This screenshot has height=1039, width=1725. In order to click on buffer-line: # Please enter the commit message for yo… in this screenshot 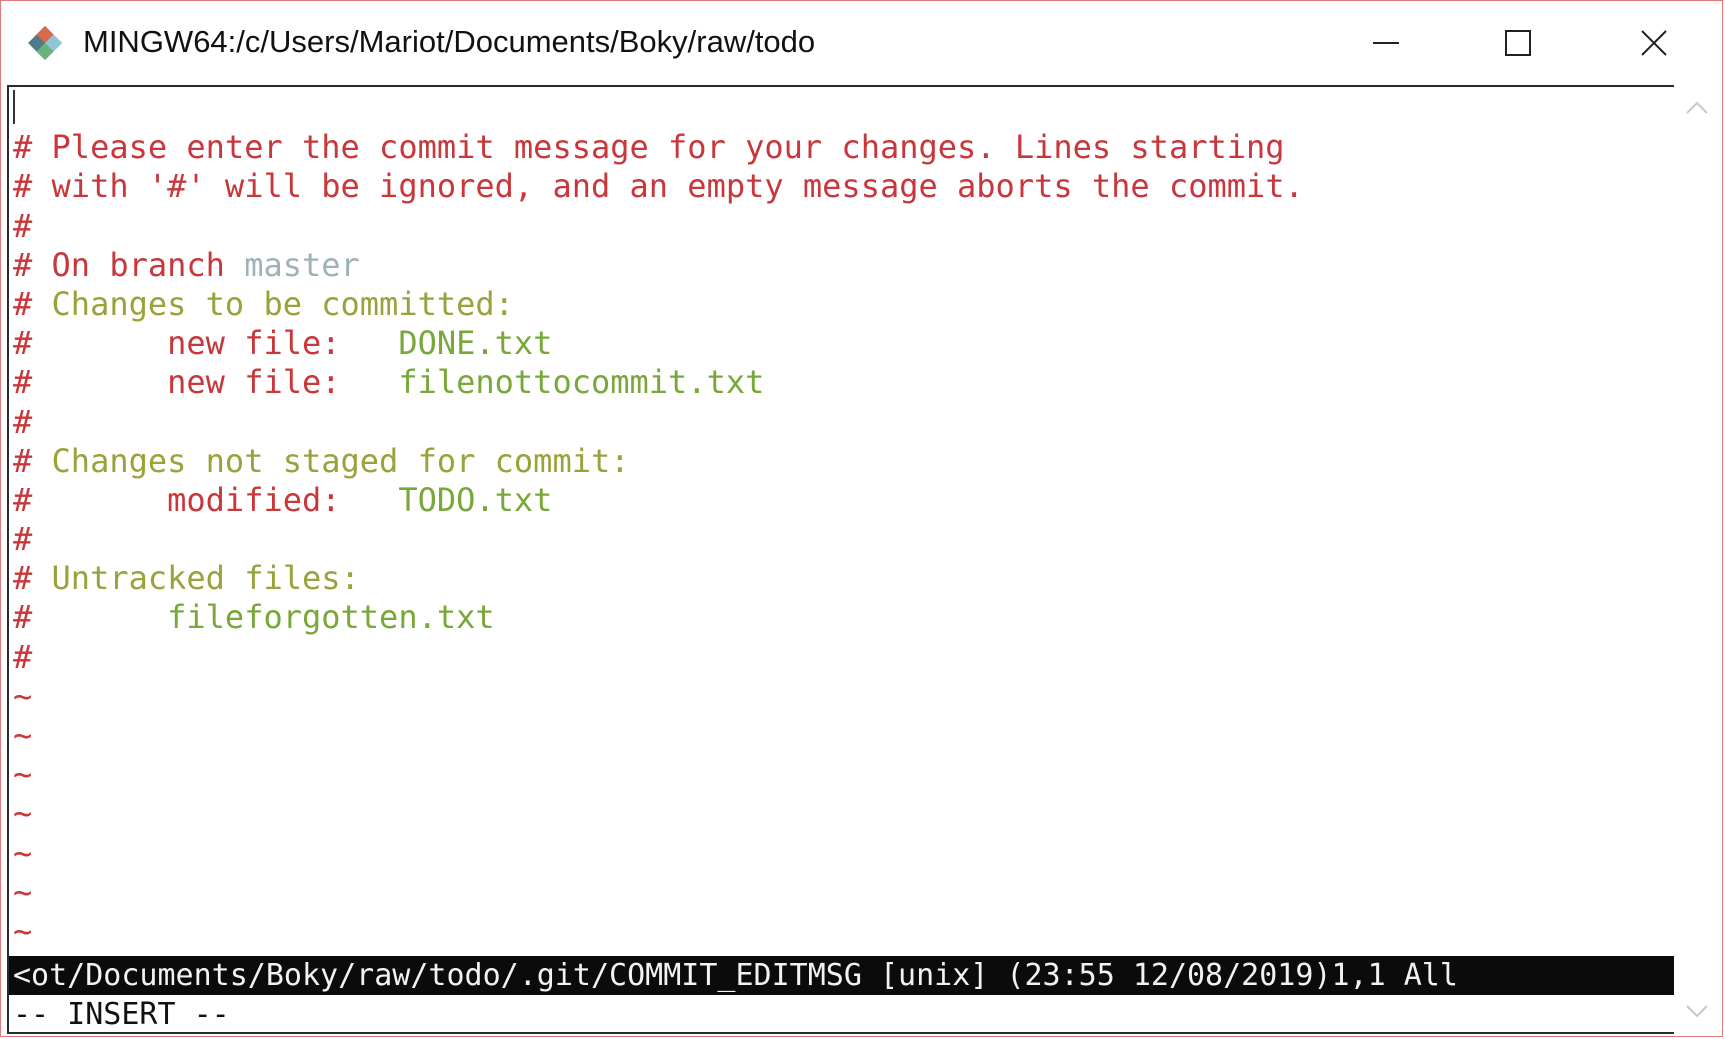, I will do `click(843, 147)`.